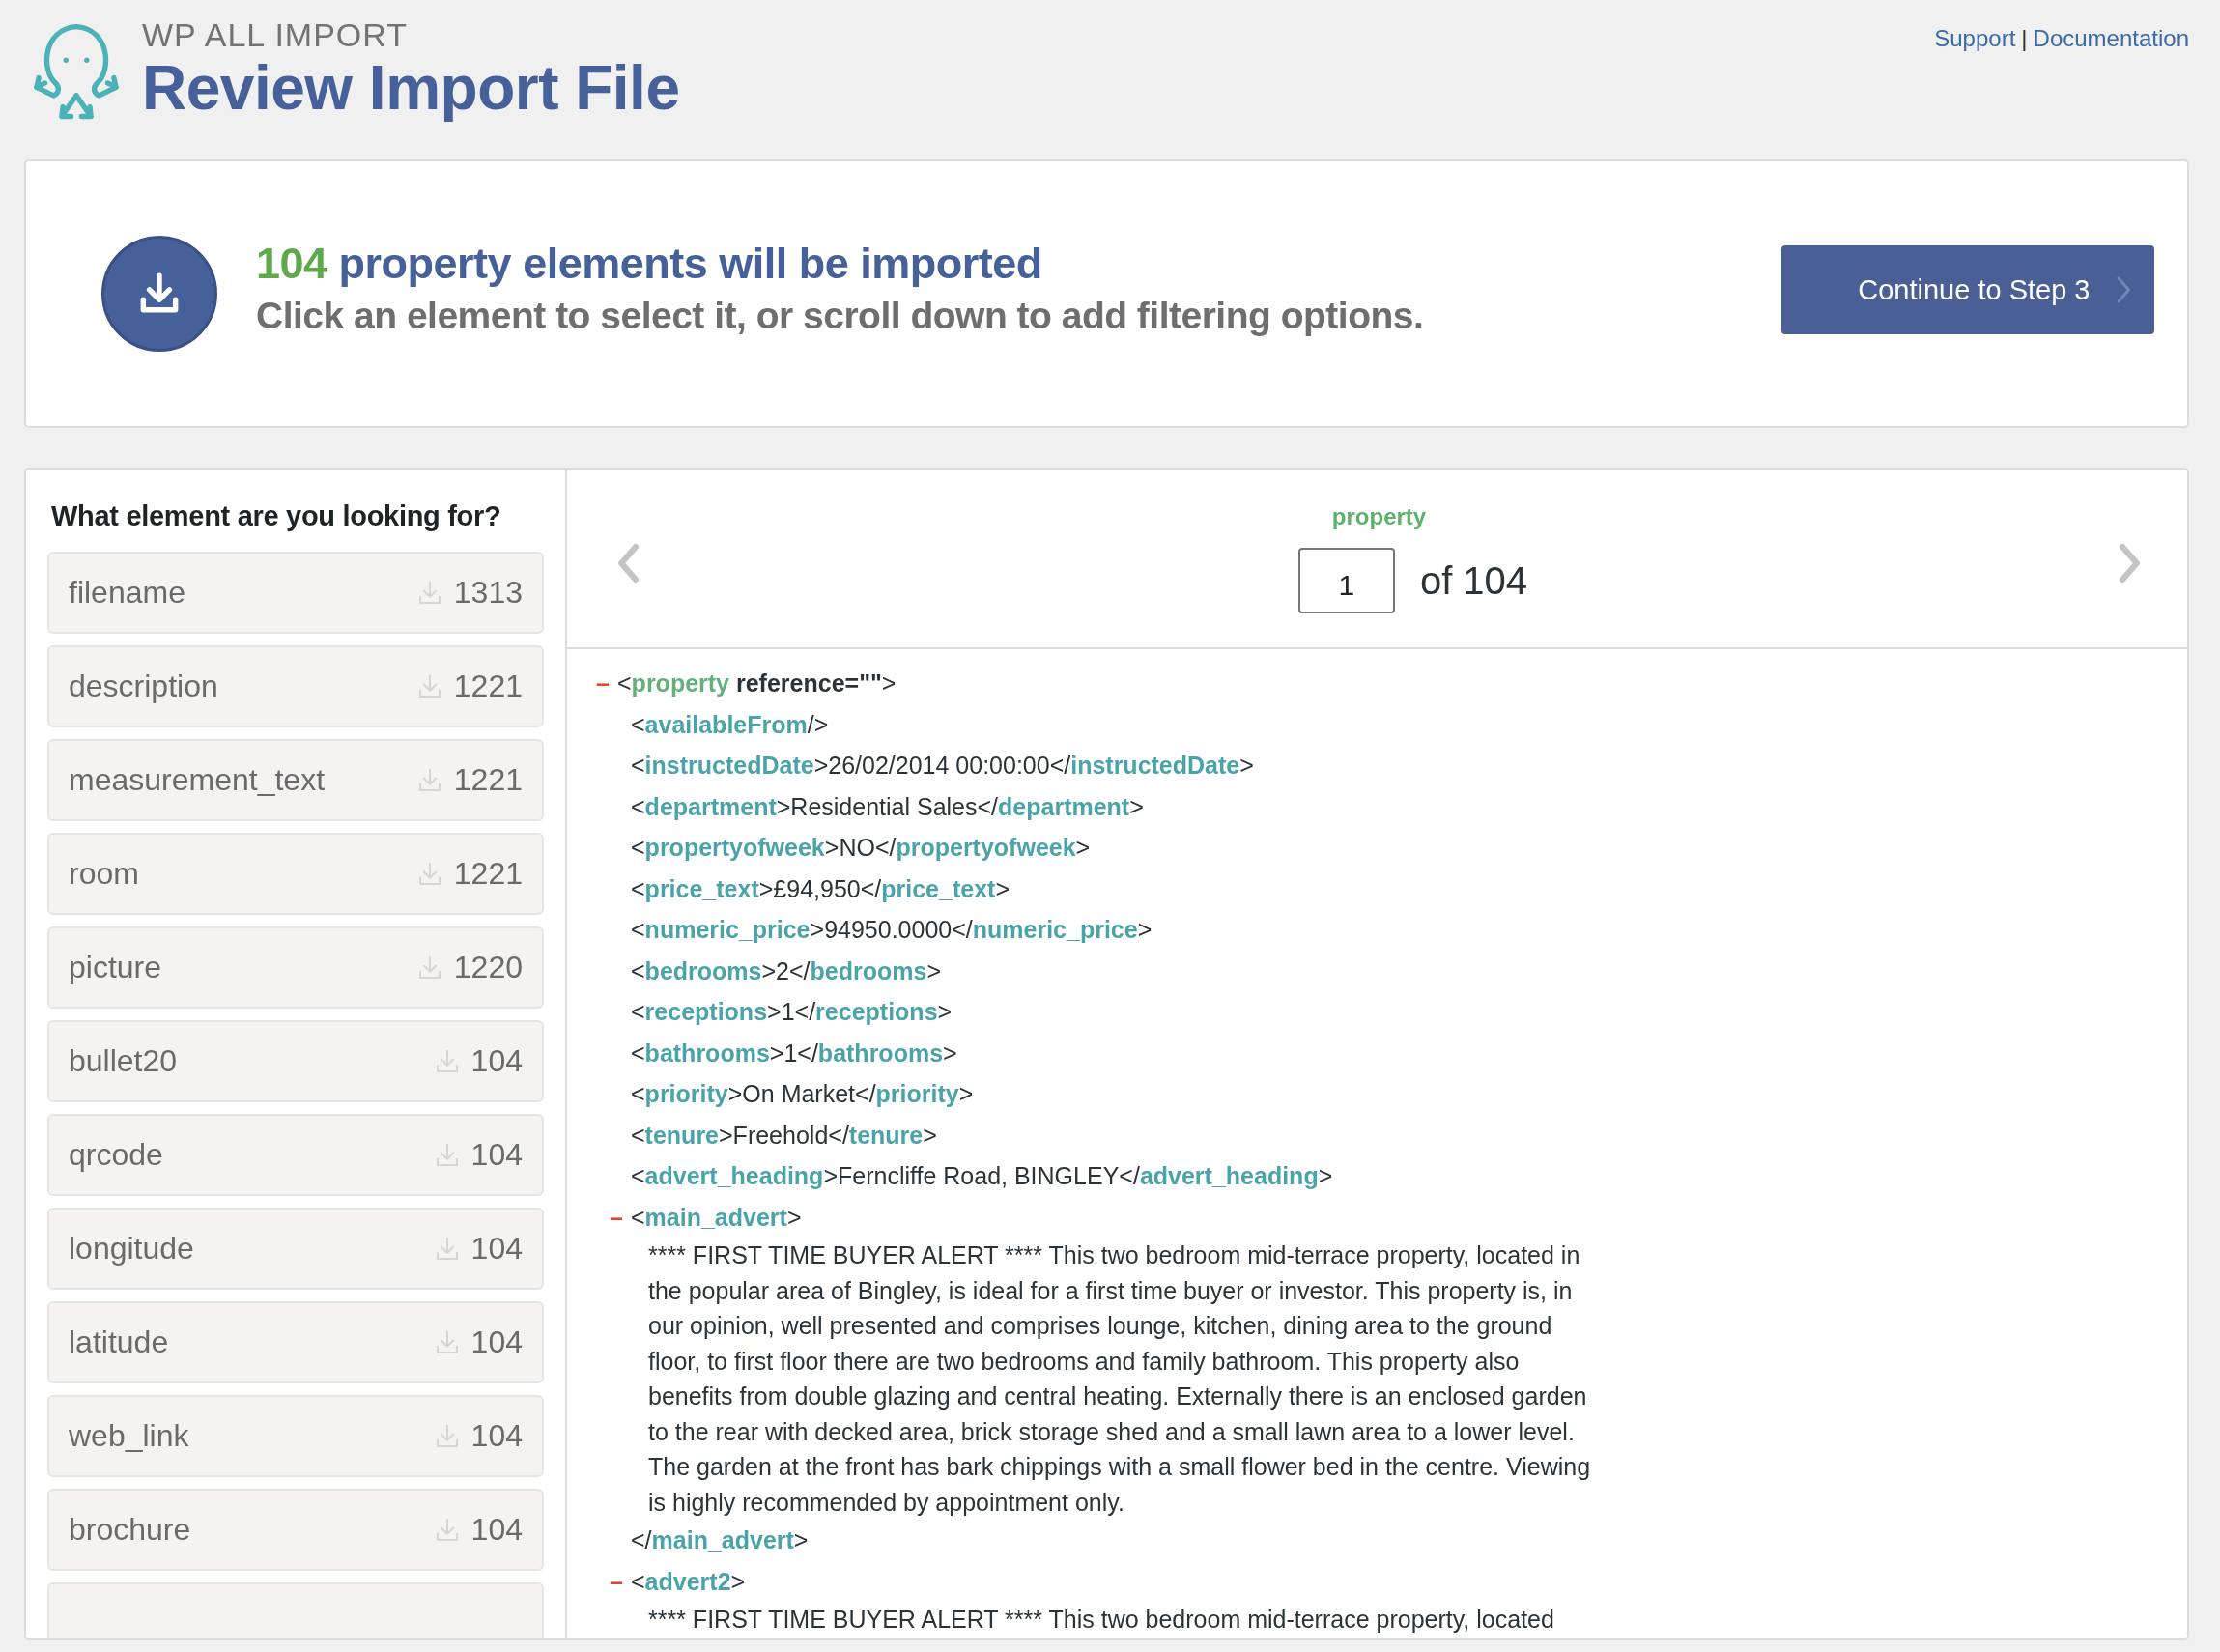 The height and width of the screenshot is (1652, 2220). I want to click on element-list-item: picture 1220, so click(295, 967).